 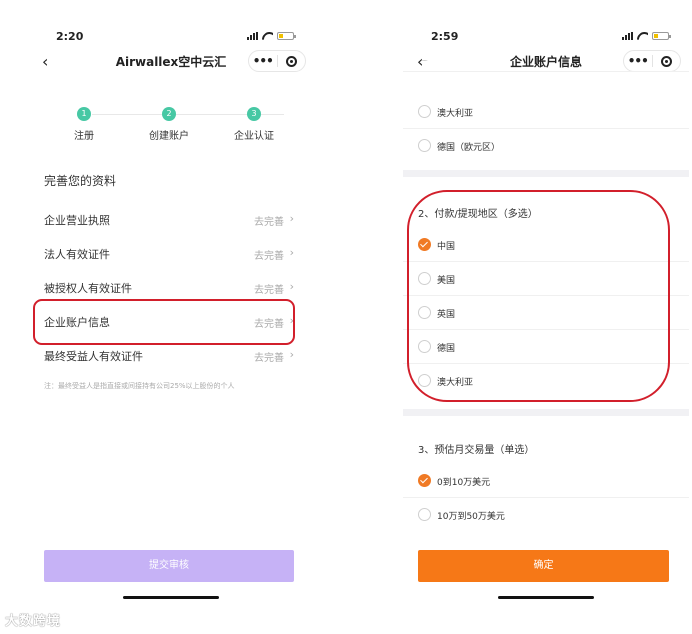 I want to click on miniprogram-capsule: •••, so click(x=277, y=61).